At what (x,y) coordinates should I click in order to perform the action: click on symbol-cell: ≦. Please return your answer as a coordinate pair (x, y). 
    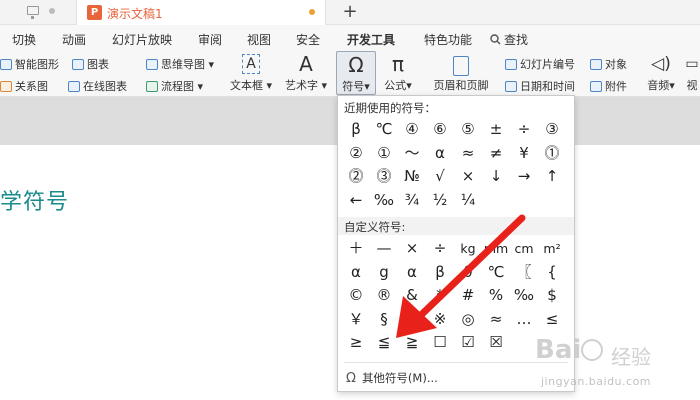
    Looking at the image, I should click on (384, 343).